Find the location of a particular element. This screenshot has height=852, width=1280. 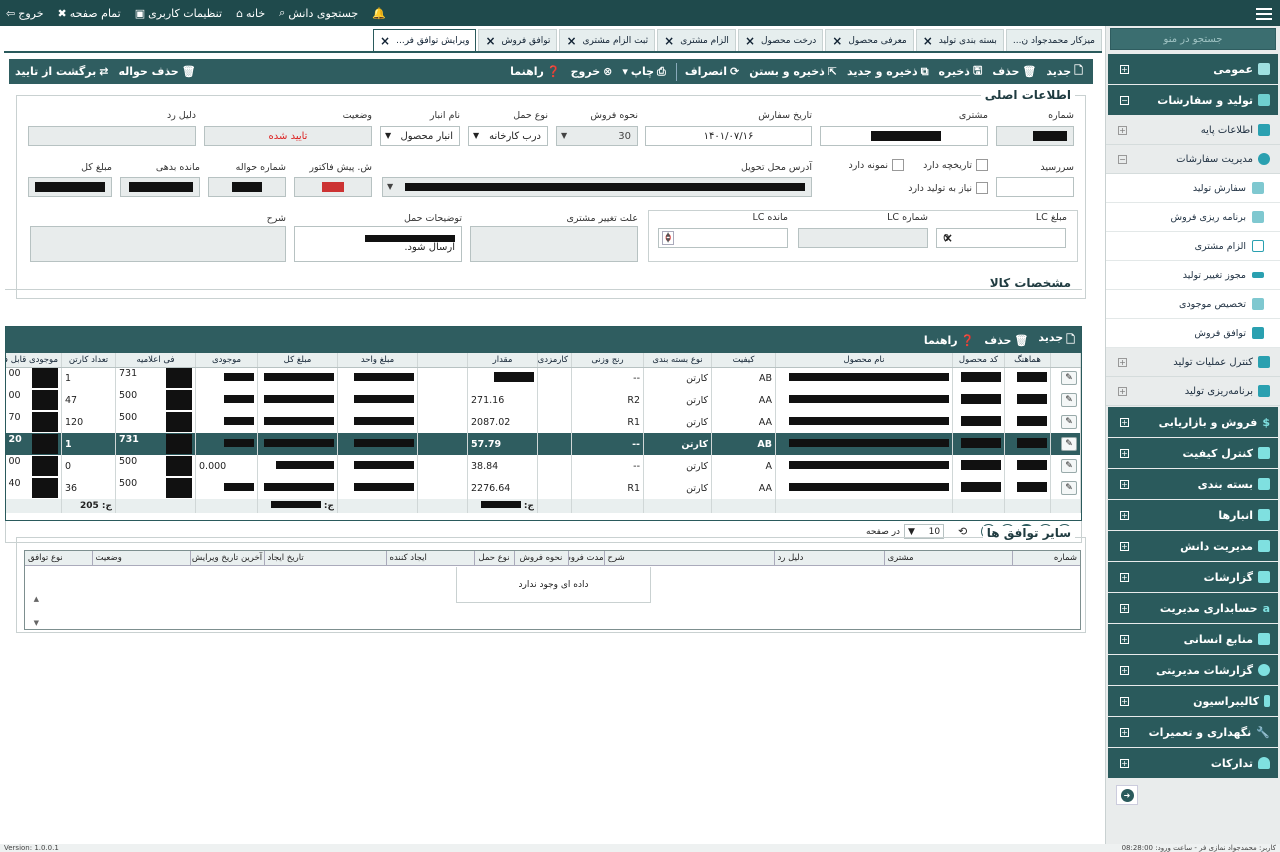

column-header: رنج وزنی is located at coordinates (607, 360).